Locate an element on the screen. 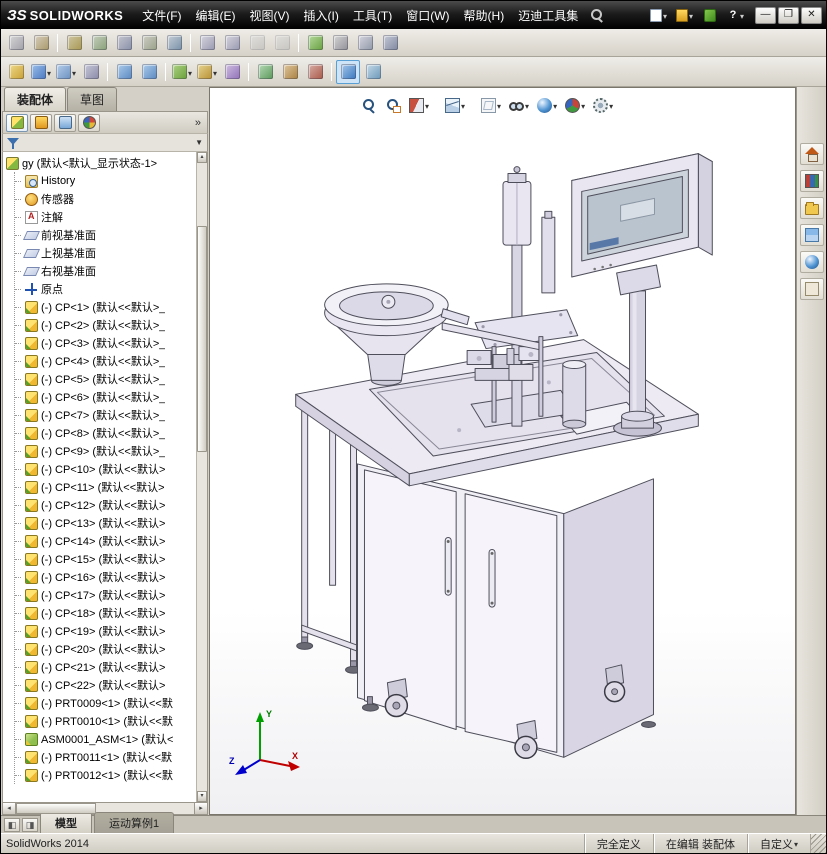 This screenshot has height=854, width=827. tree-vertical-scrollbar is located at coordinates (201, 477).